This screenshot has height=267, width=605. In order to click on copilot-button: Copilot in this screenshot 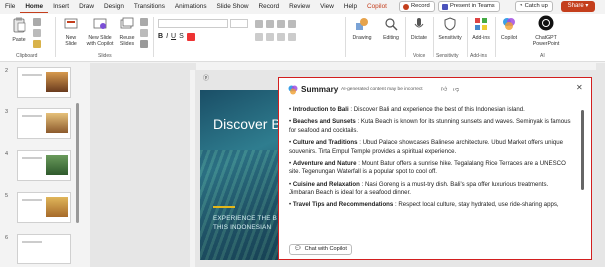, I will do `click(509, 29)`.